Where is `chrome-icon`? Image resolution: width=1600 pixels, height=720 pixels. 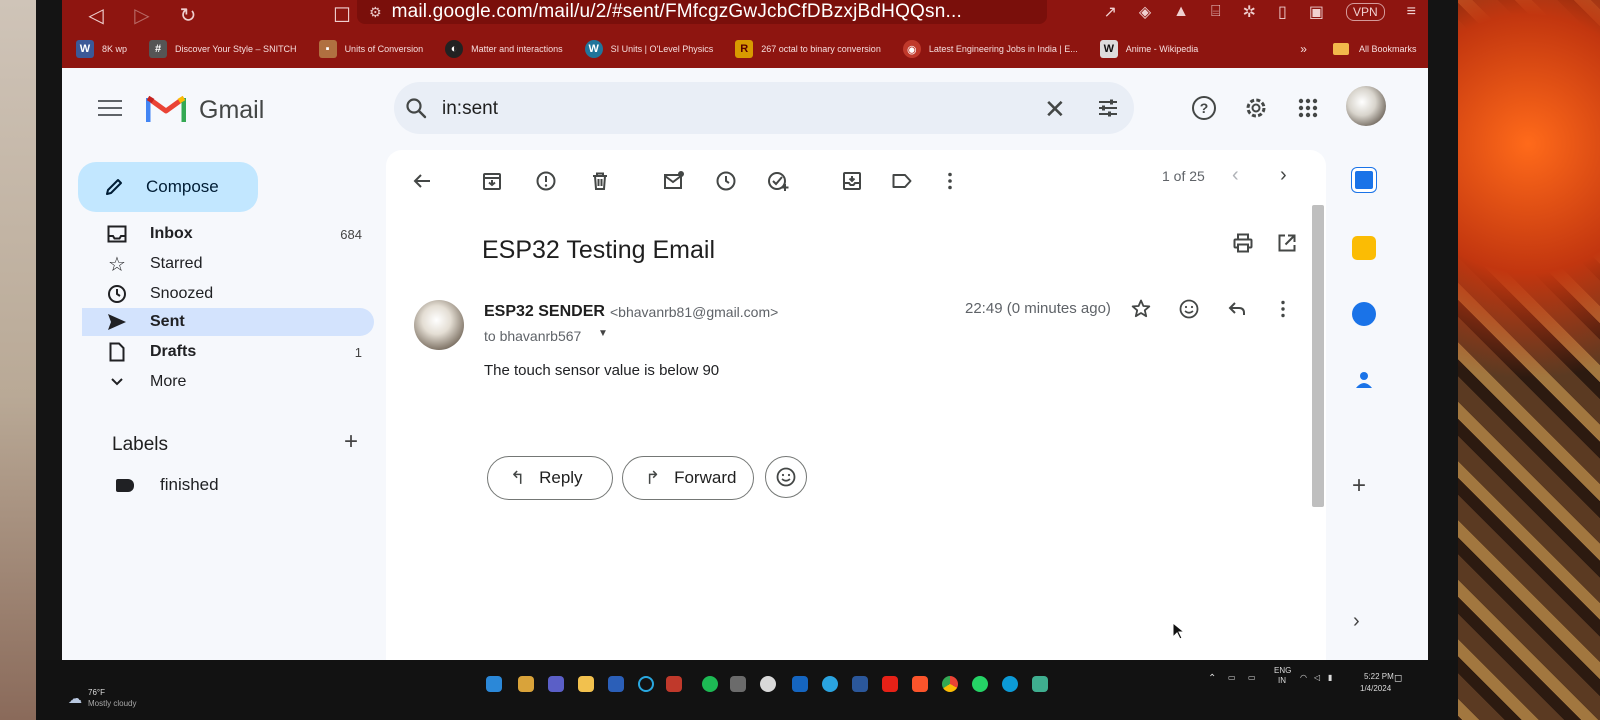 chrome-icon is located at coordinates (950, 684).